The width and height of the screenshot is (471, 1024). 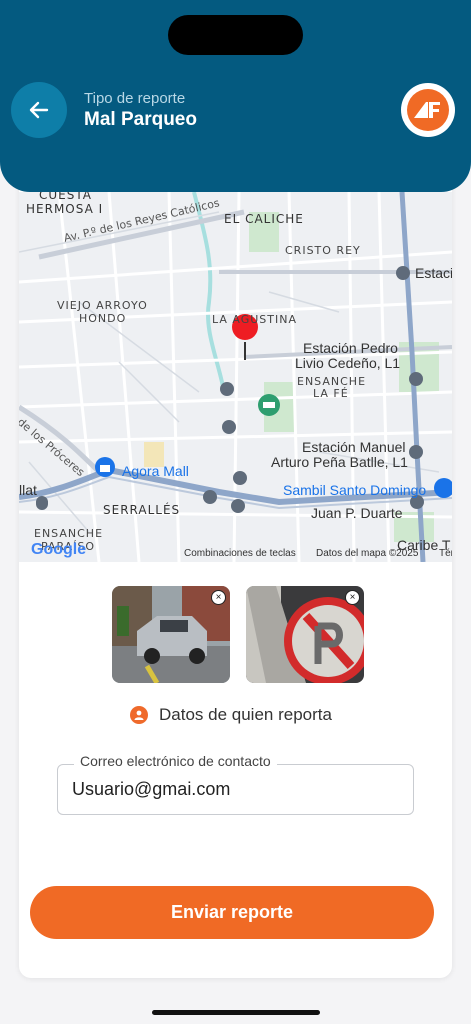 What do you see at coordinates (232, 912) in the screenshot?
I see `submit-report-button: Enviar reporte` at bounding box center [232, 912].